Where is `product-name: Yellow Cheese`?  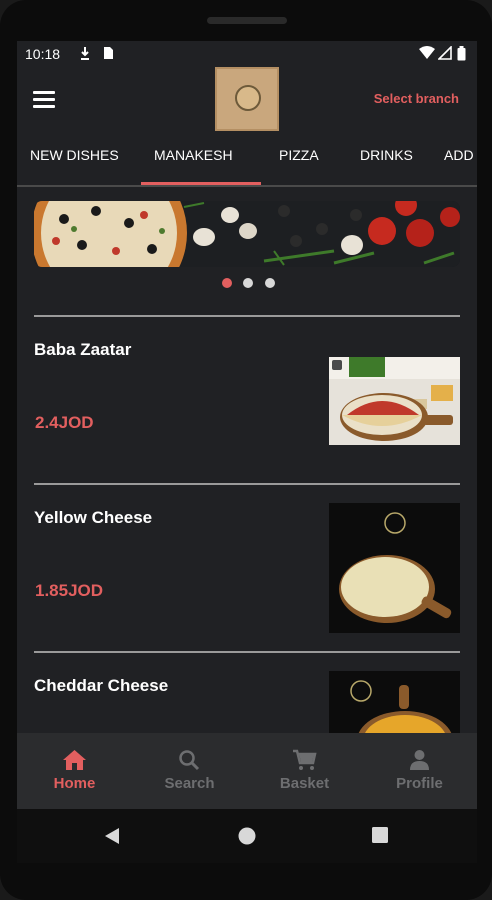
product-name: Yellow Cheese is located at coordinates (93, 517).